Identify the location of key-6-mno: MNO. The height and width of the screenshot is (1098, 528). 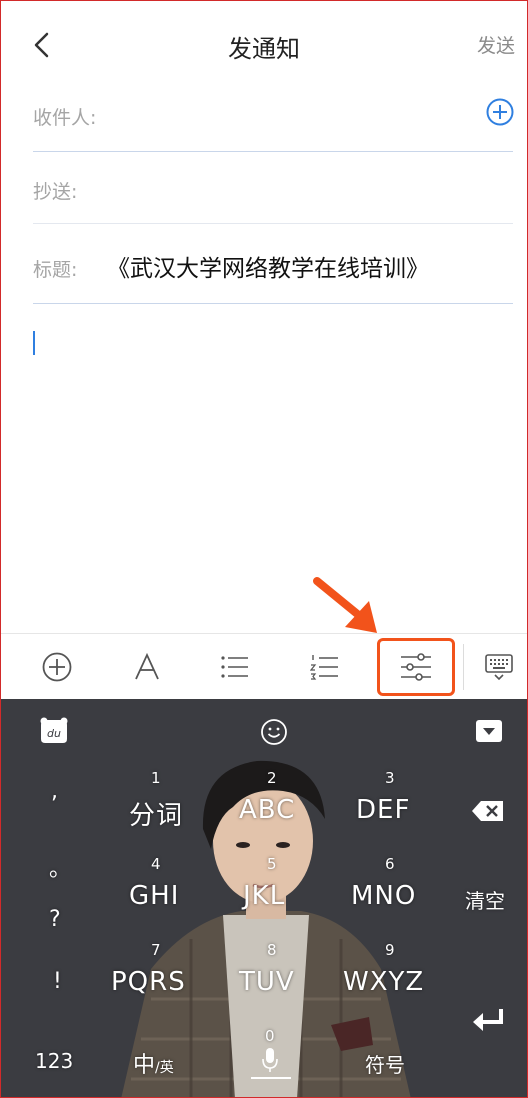
(383, 896).